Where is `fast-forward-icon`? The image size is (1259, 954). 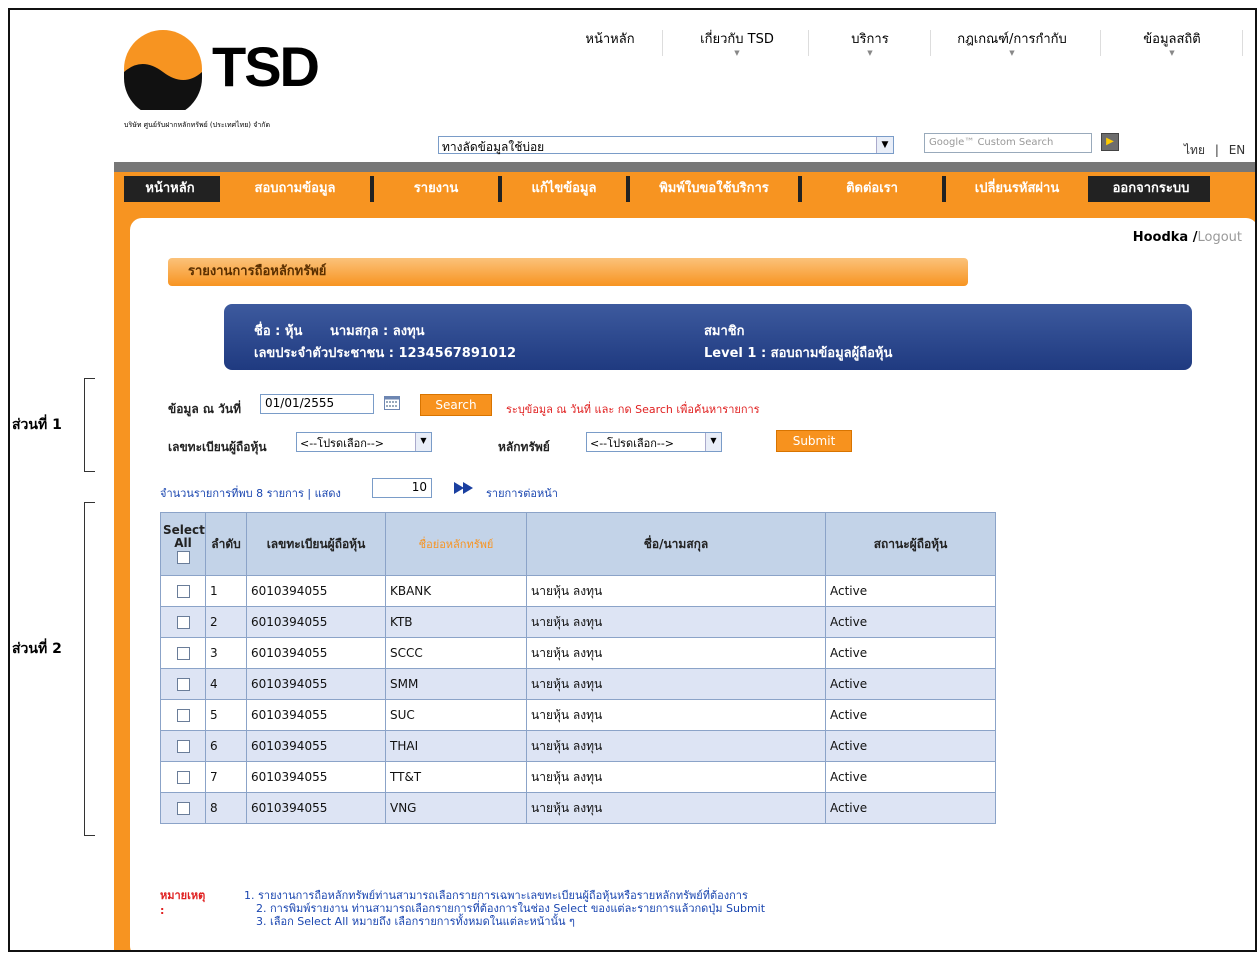 fast-forward-icon is located at coordinates (464, 488).